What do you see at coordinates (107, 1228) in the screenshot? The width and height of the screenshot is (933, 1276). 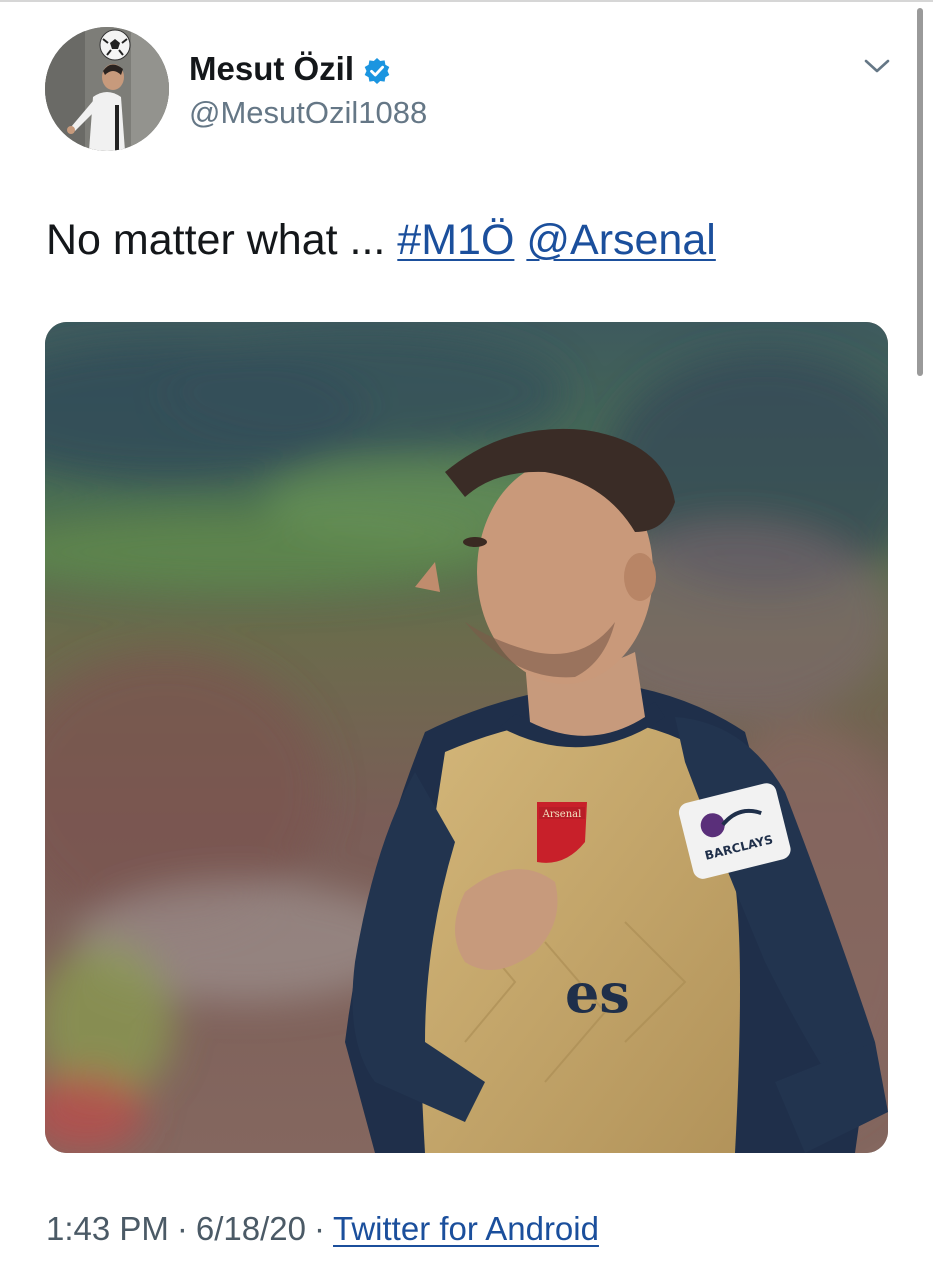 I see `tweet-time: 1:43 PM` at bounding box center [107, 1228].